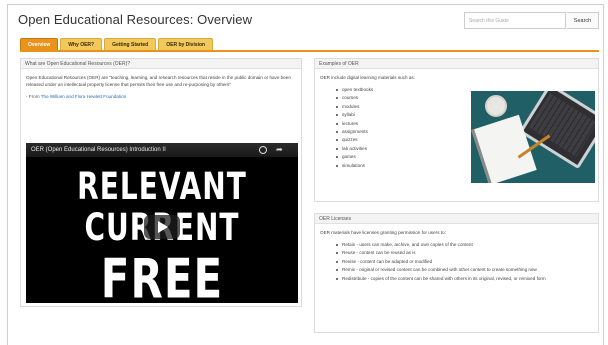 The height and width of the screenshot is (345, 608). What do you see at coordinates (464, 253) in the screenshot?
I see `list-item: Reuse - content can be reused as is` at bounding box center [464, 253].